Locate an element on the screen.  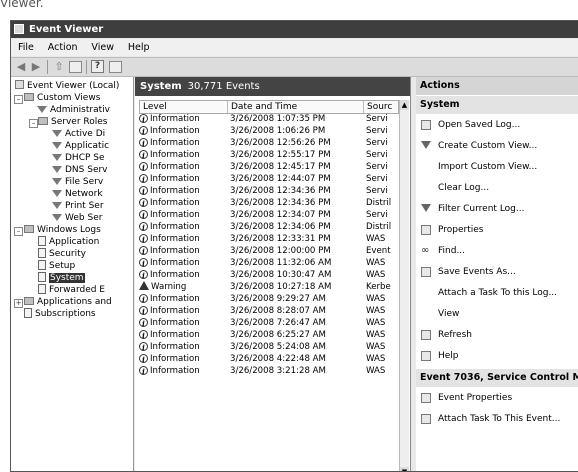
event-row: i Information 3/26/2008 12:55:17 PM Servi is located at coordinates (268, 155).